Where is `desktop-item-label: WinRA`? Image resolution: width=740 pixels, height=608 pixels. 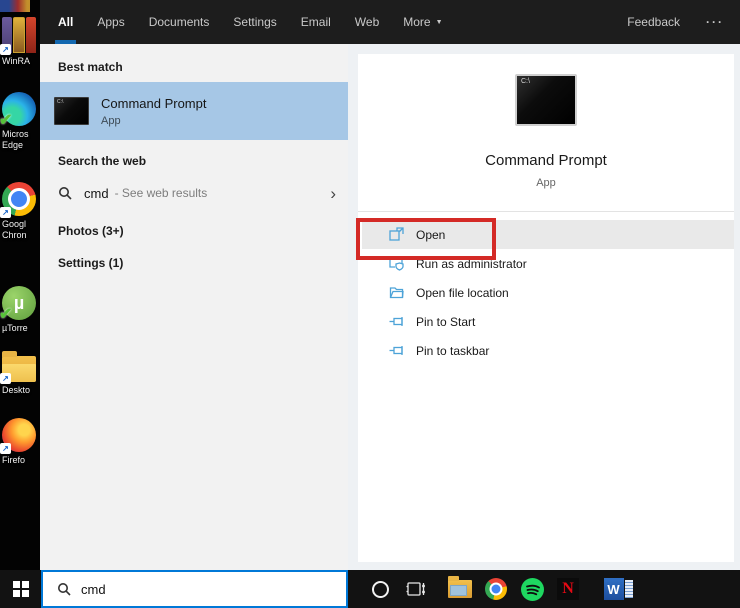
desktop-item-label: WinRA is located at coordinates (16, 61).